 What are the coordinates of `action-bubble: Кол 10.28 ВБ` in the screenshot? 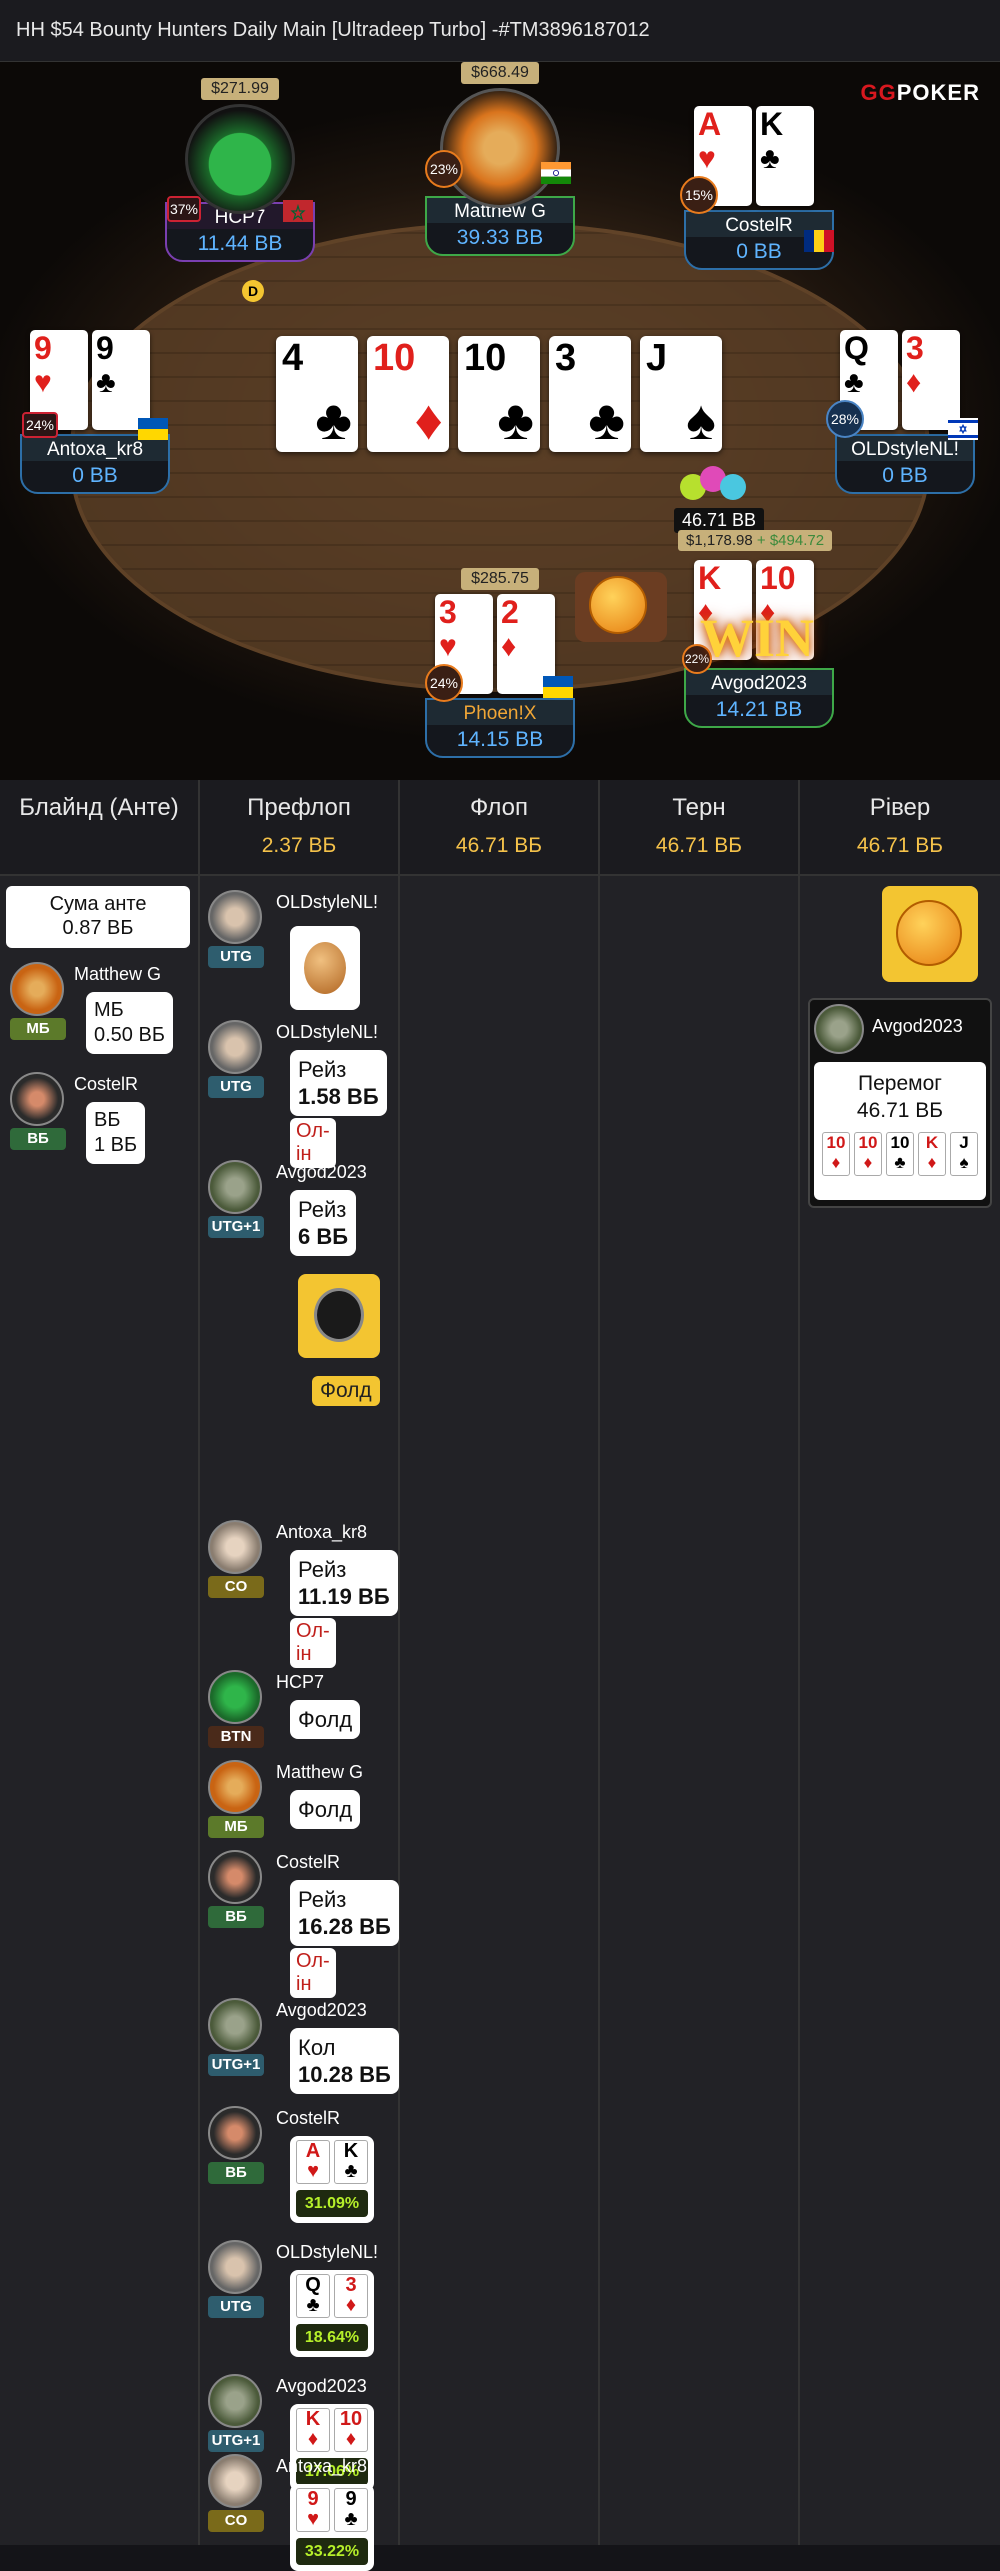 It's located at (344, 2061).